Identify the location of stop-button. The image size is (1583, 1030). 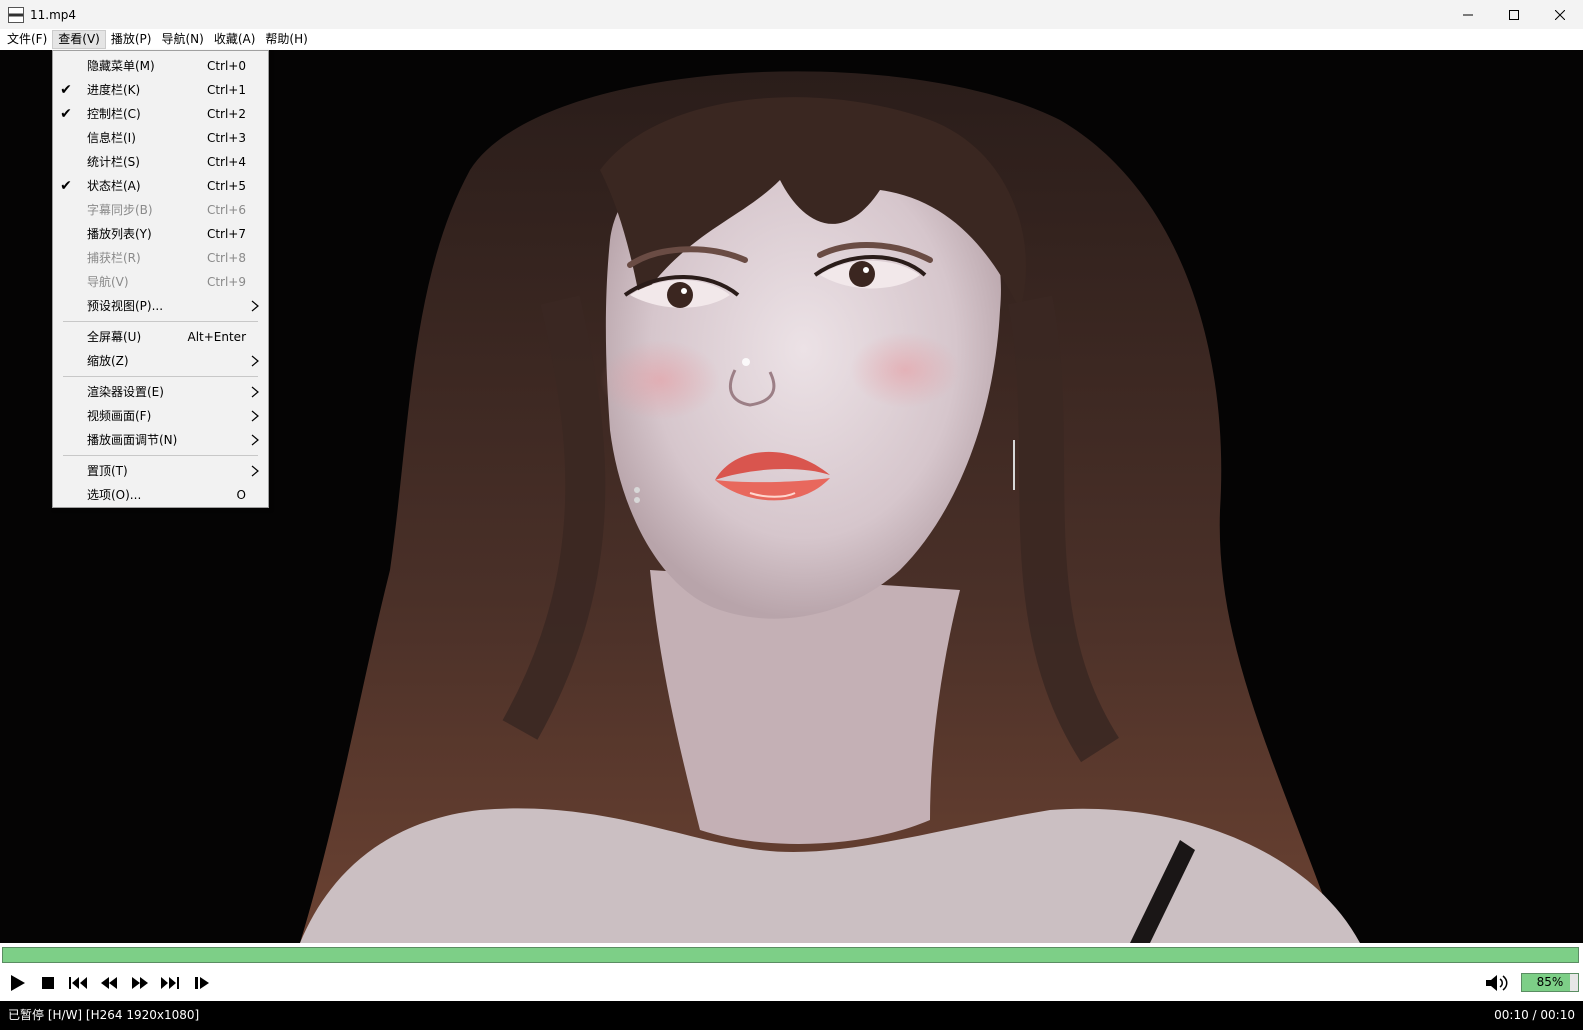
(48, 983).